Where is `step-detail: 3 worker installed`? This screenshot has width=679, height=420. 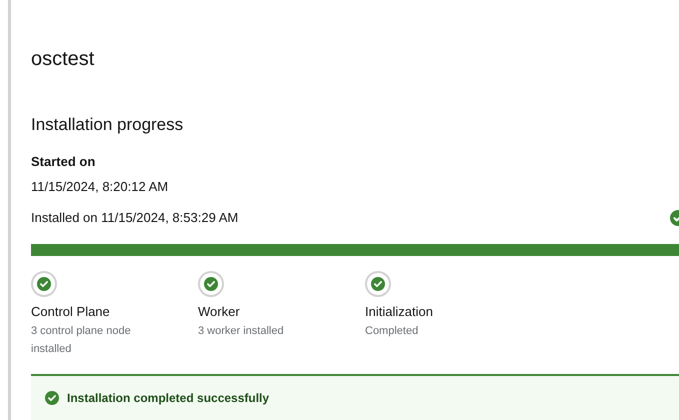 step-detail: 3 worker installed is located at coordinates (241, 331).